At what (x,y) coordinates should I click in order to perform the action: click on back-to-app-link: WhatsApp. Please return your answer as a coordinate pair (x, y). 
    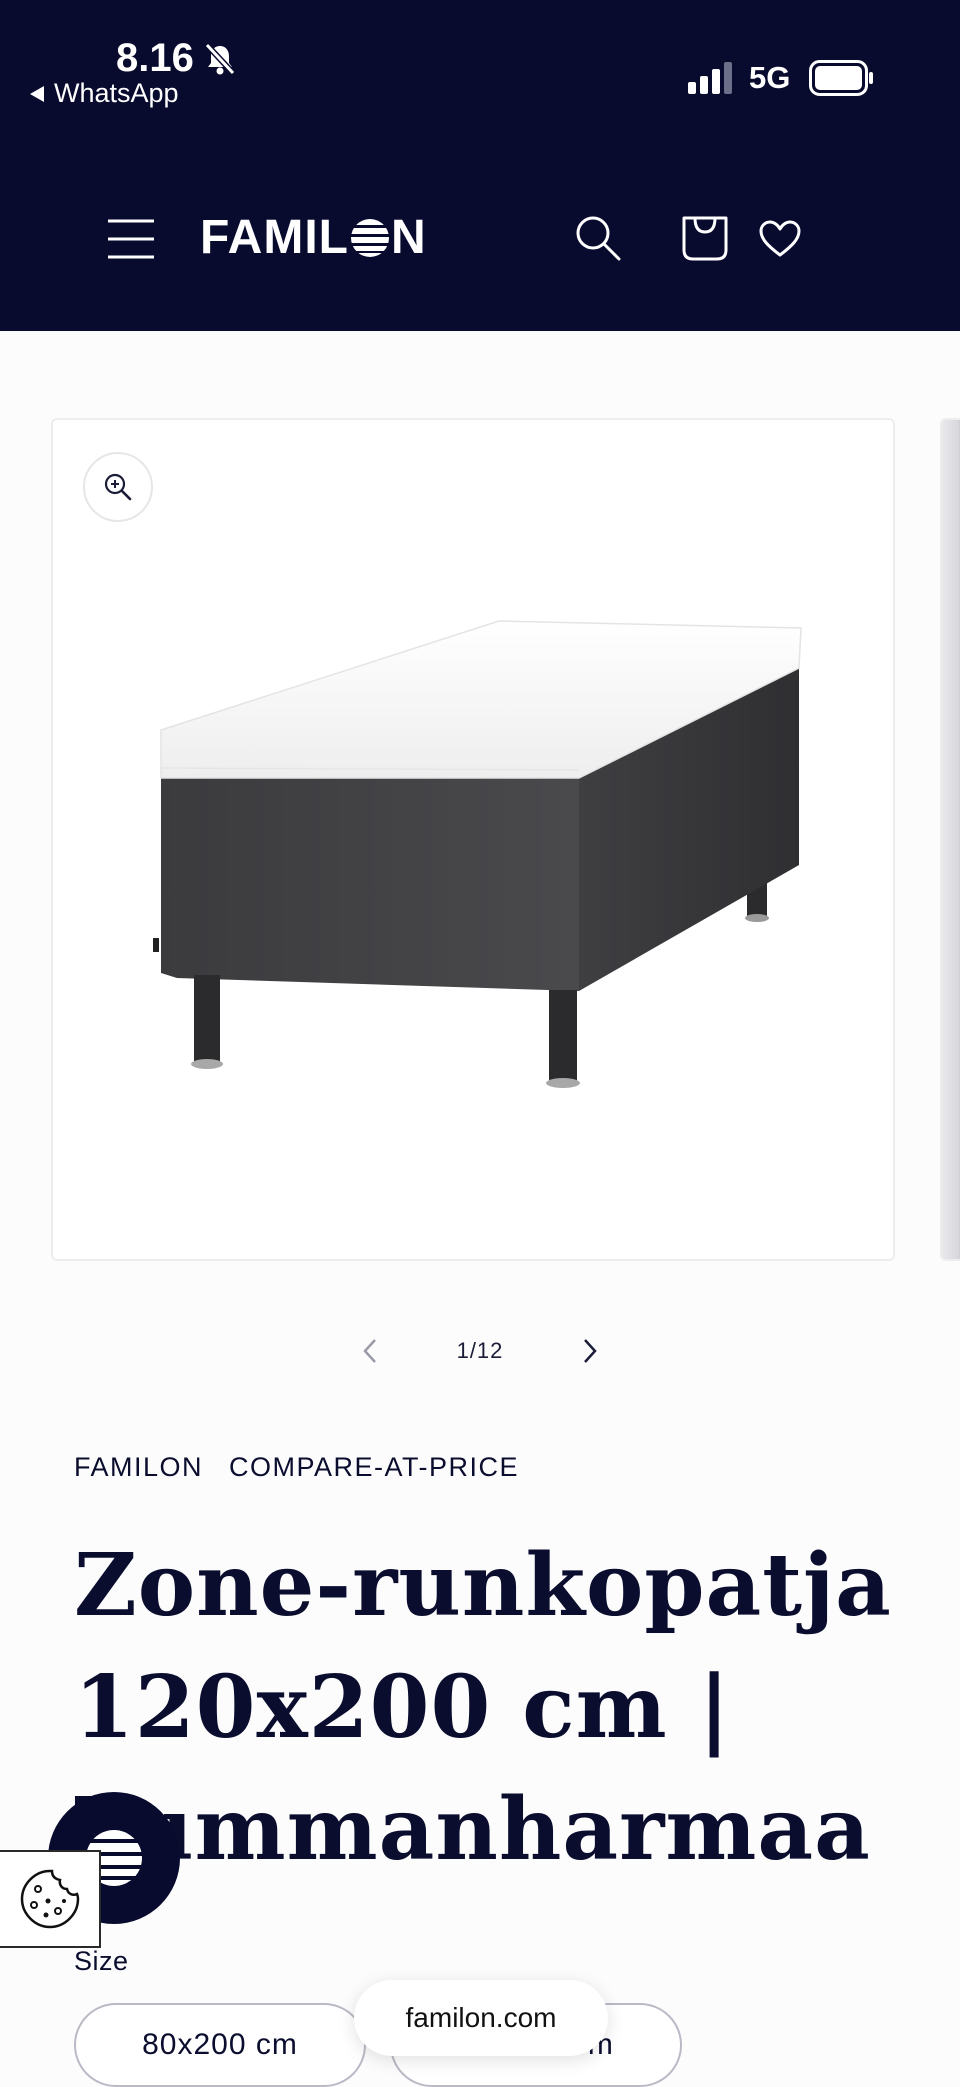
    Looking at the image, I should click on (104, 93).